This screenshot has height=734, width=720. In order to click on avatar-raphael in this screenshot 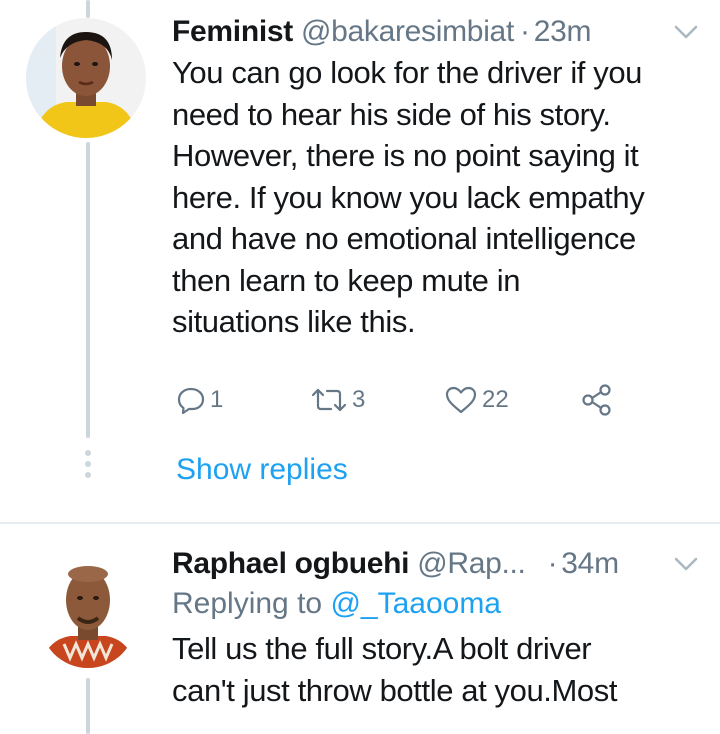, I will do `click(88, 608)`.